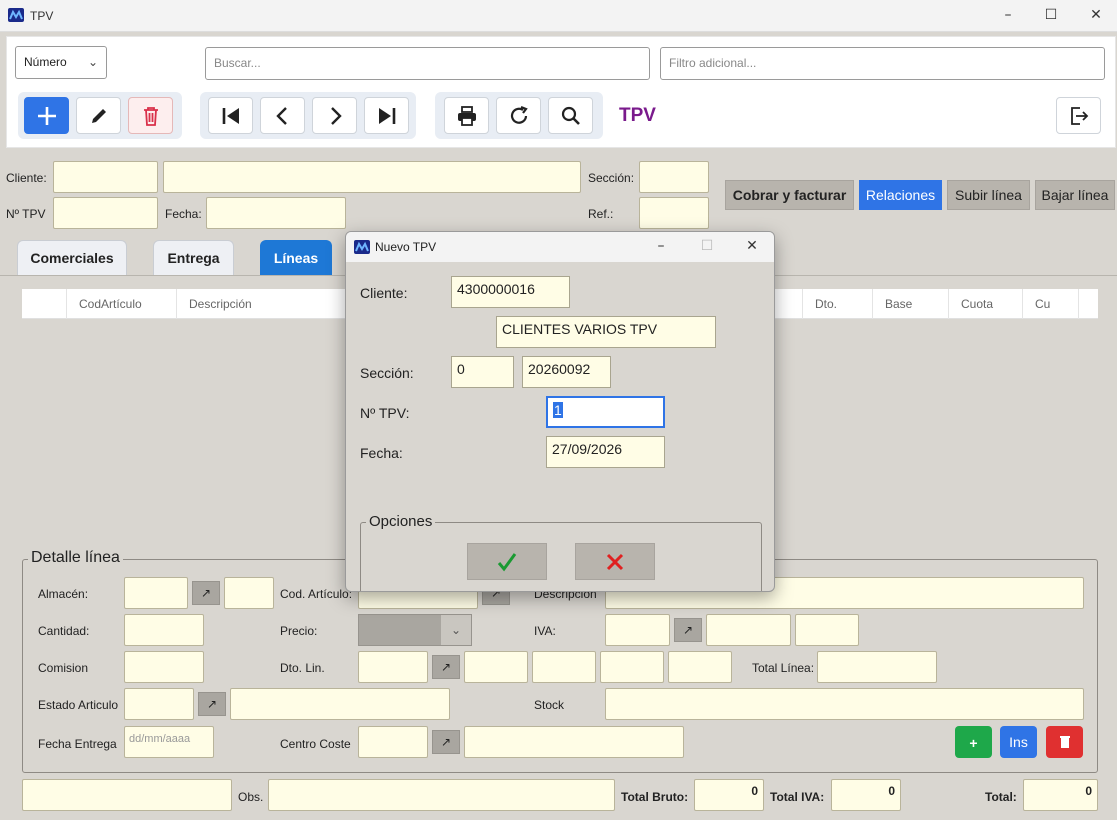 This screenshot has width=1117, height=820. Describe the element at coordinates (105, 177) in the screenshot. I see `cliente-code-field` at that location.